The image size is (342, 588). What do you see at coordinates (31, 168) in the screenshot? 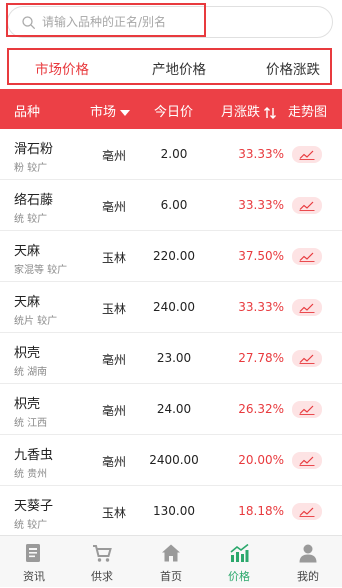
I see `row-spec: 粉 较广` at bounding box center [31, 168].